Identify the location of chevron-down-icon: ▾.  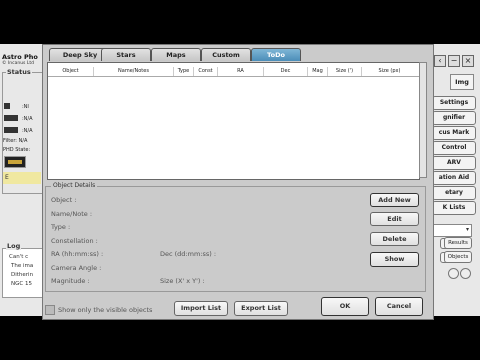
(467, 229).